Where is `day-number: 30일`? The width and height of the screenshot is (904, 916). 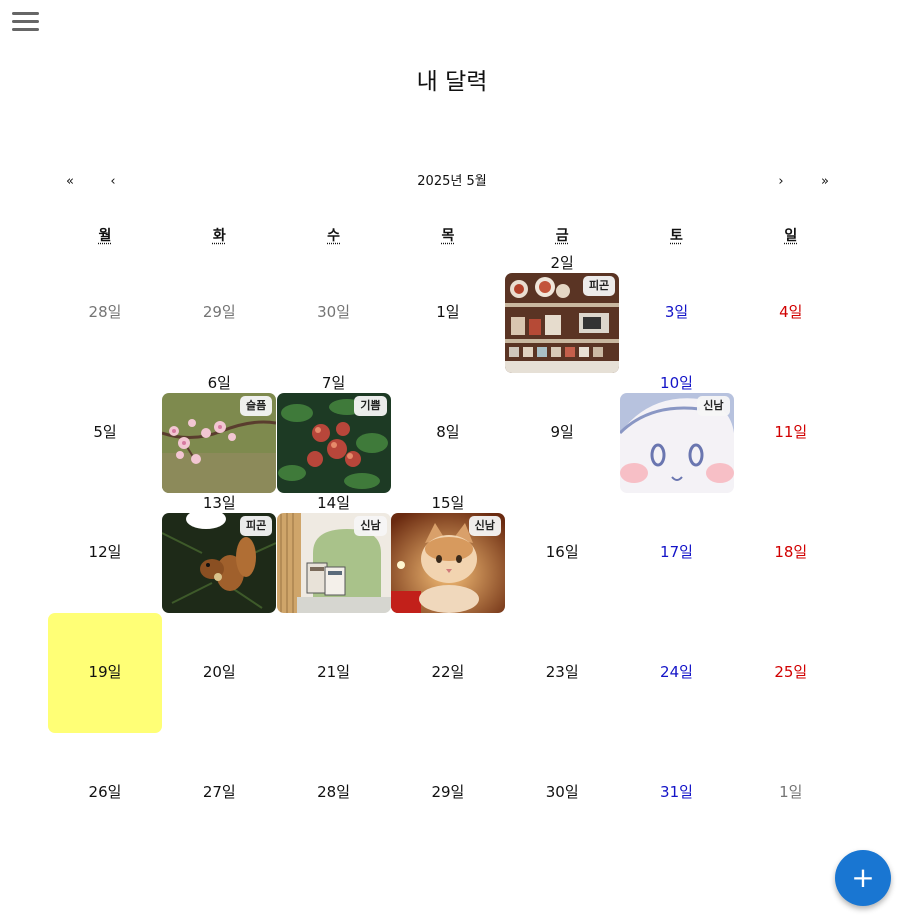 day-number: 30일 is located at coordinates (562, 792).